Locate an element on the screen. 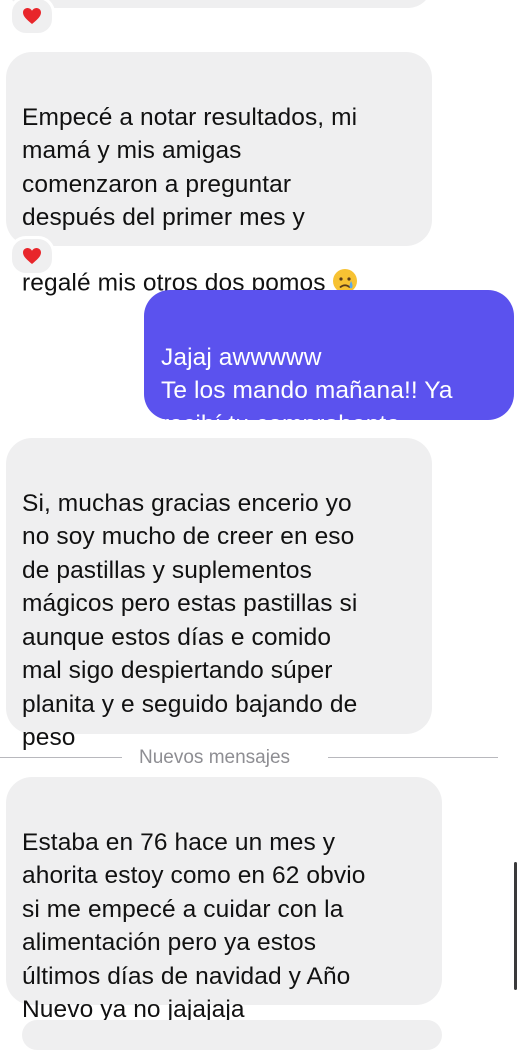 This screenshot has width=519, height=1050. message-bubble-next is located at coordinates (232, 1035).